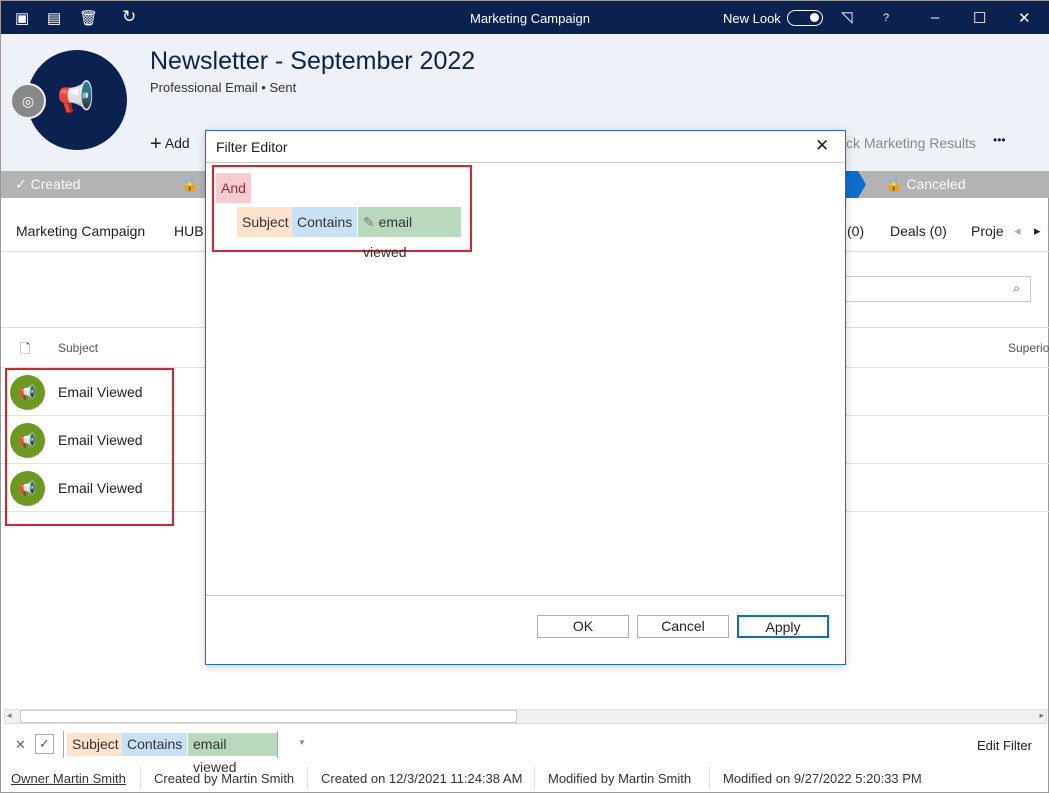 The width and height of the screenshot is (1049, 793). I want to click on maximize-button: ☐, so click(979, 18).